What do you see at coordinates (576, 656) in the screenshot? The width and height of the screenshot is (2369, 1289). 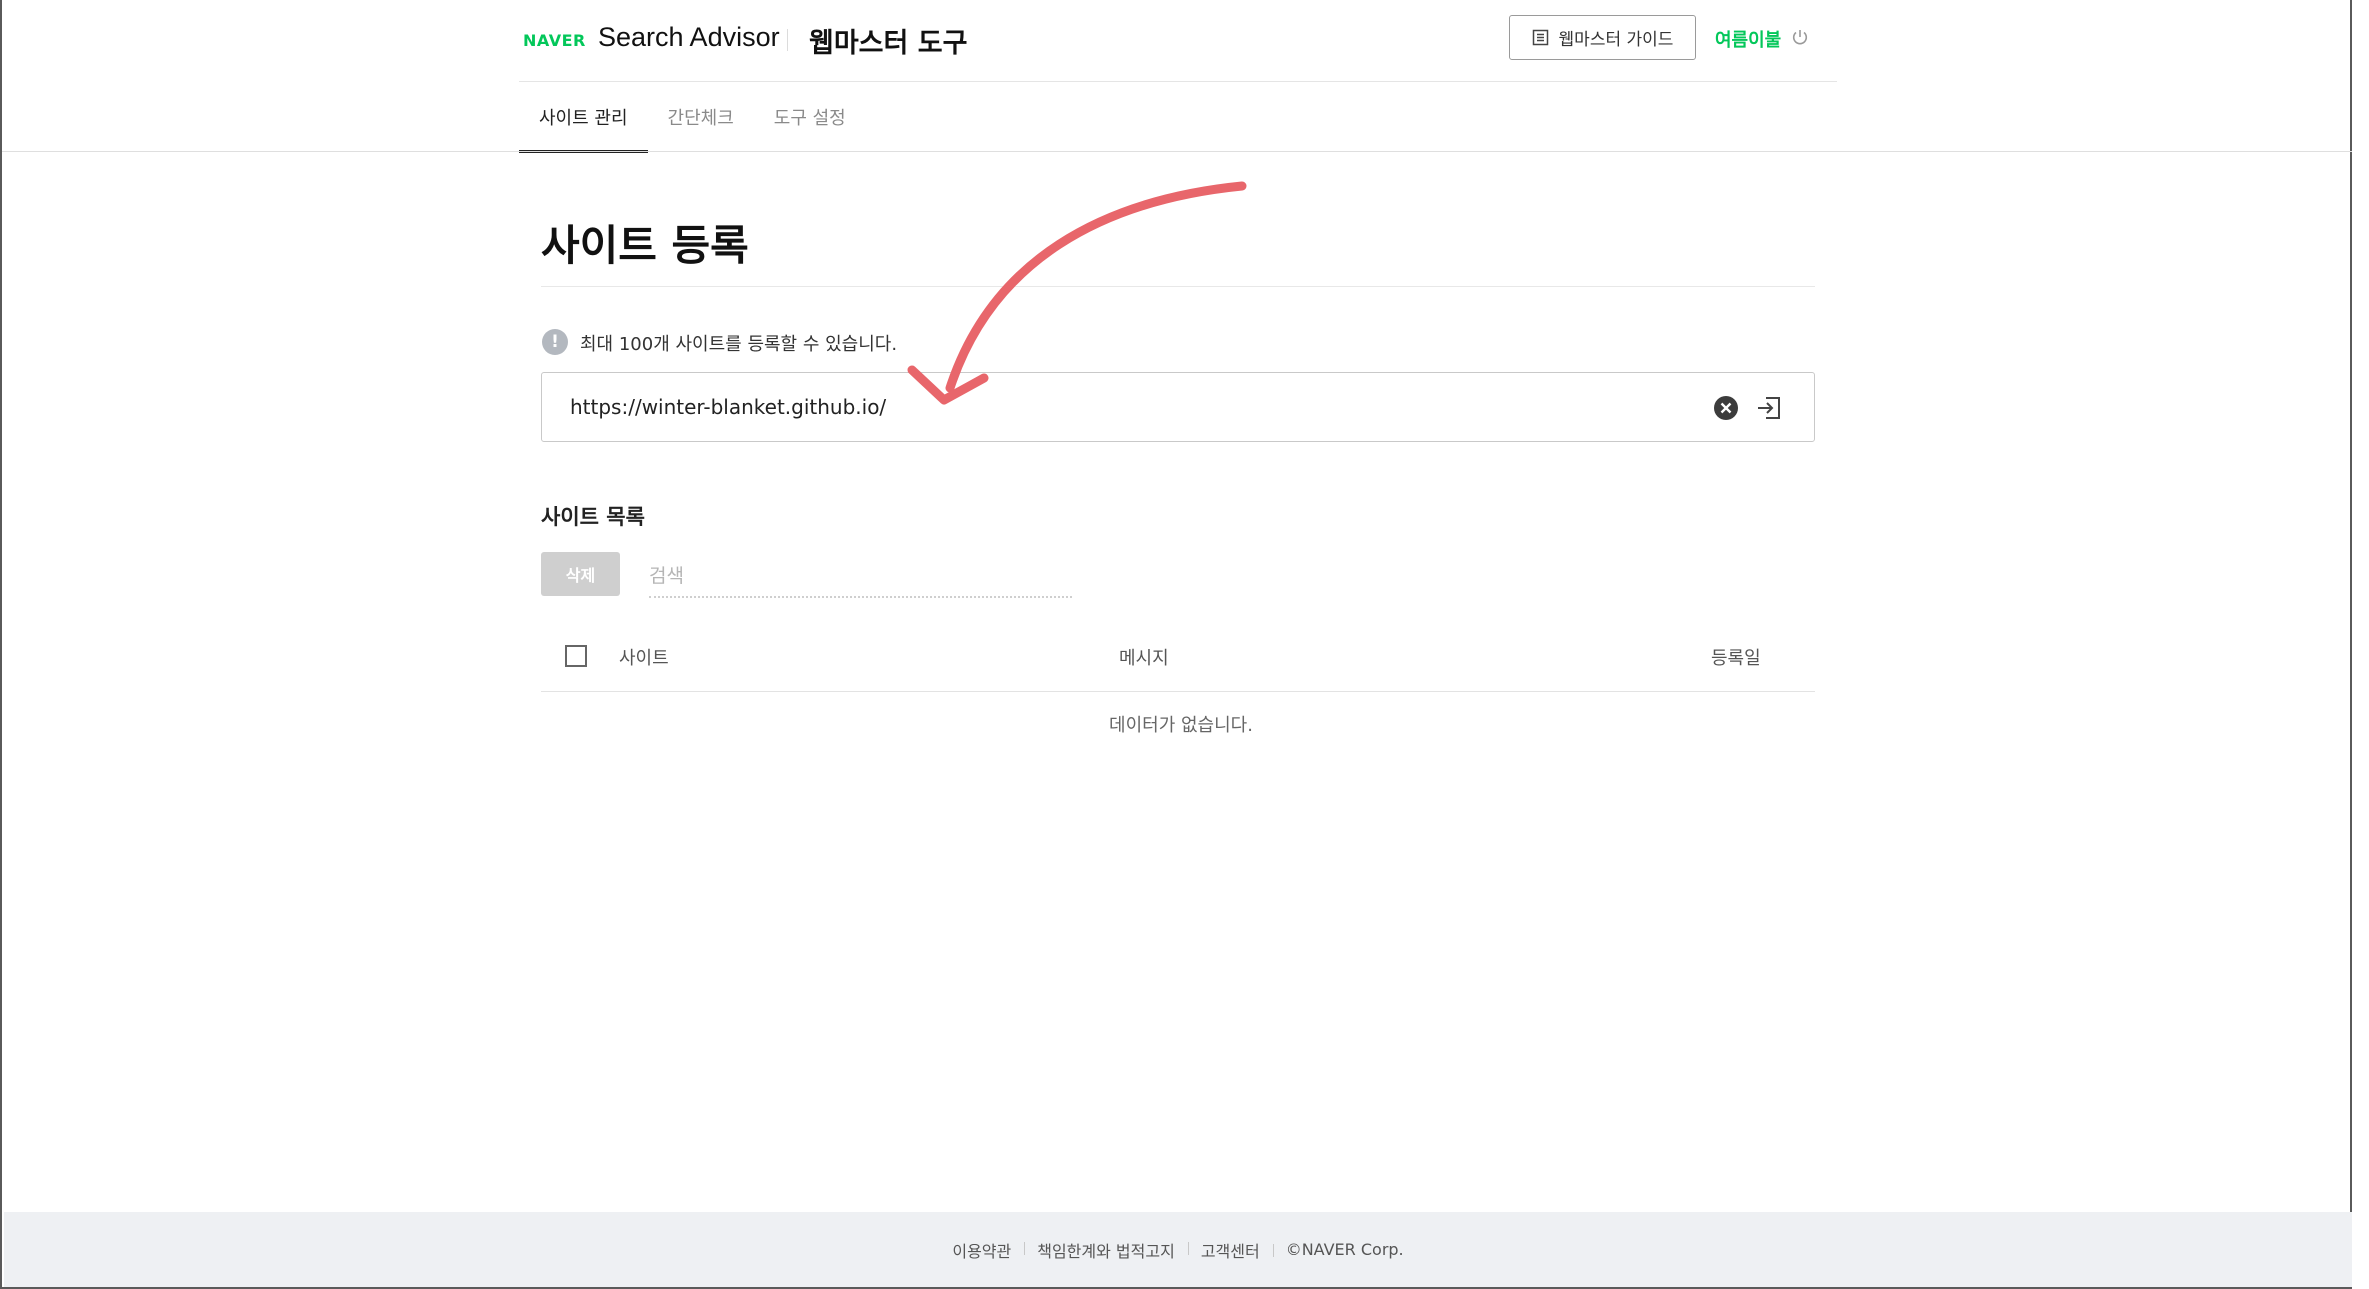 I see `select-all-checkbox` at bounding box center [576, 656].